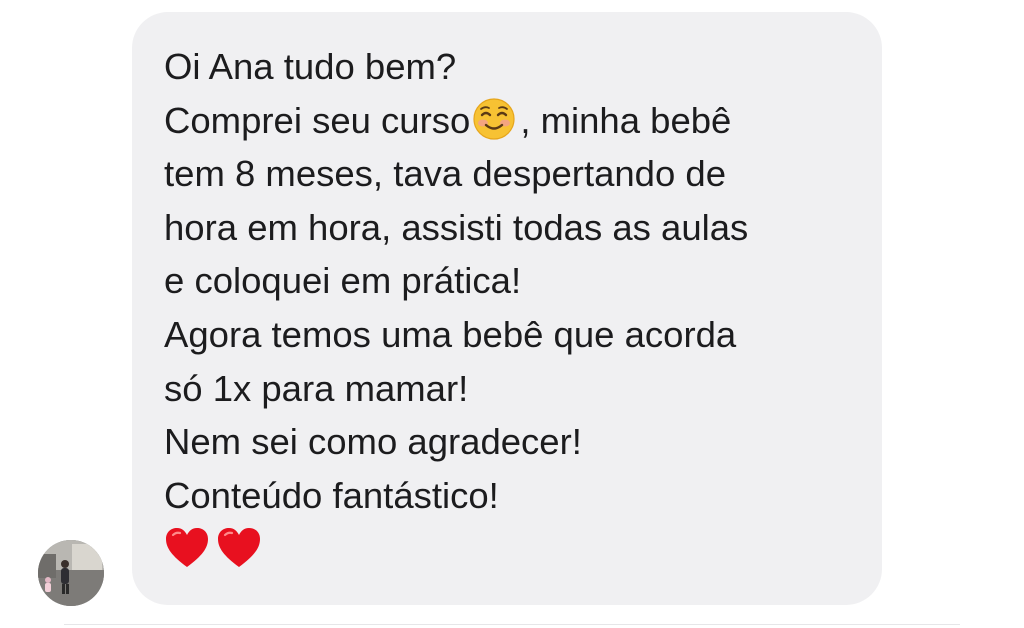 This screenshot has height=628, width=1024. What do you see at coordinates (316, 388) in the screenshot?
I see `message-line: só 1x para mamar!` at bounding box center [316, 388].